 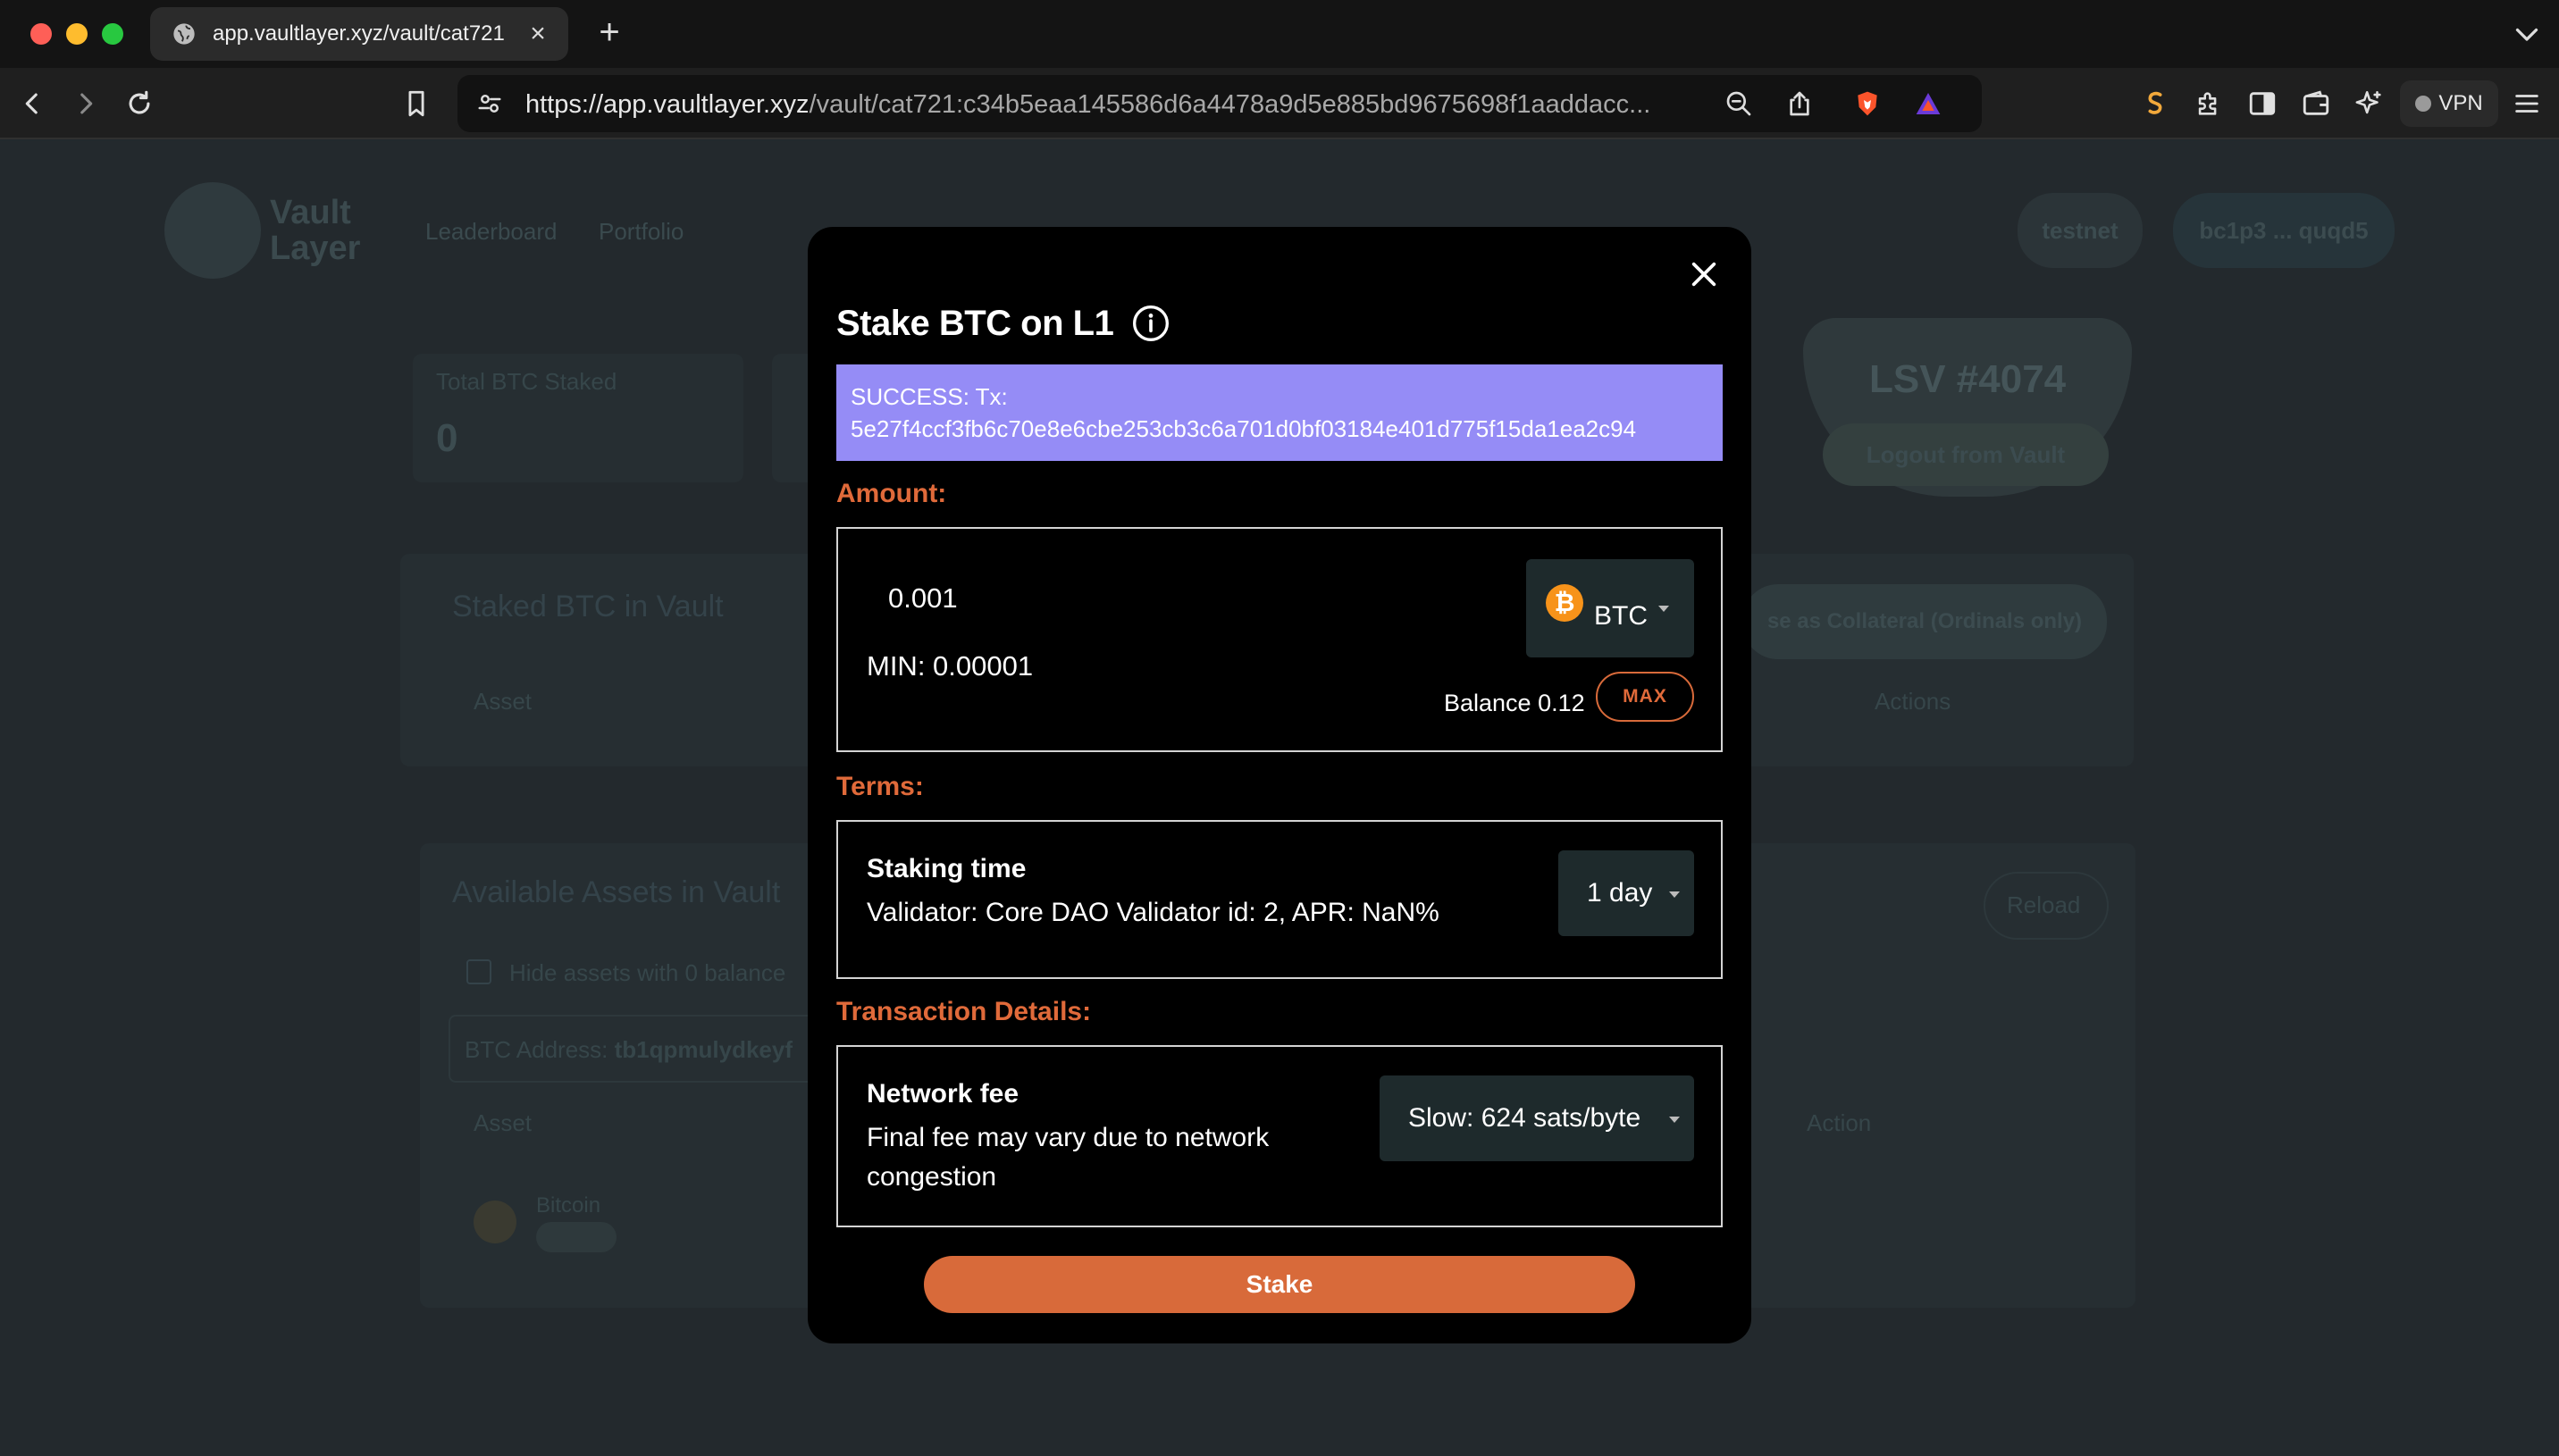 I want to click on bitcoin-label: Bitcoin, so click(x=568, y=1205).